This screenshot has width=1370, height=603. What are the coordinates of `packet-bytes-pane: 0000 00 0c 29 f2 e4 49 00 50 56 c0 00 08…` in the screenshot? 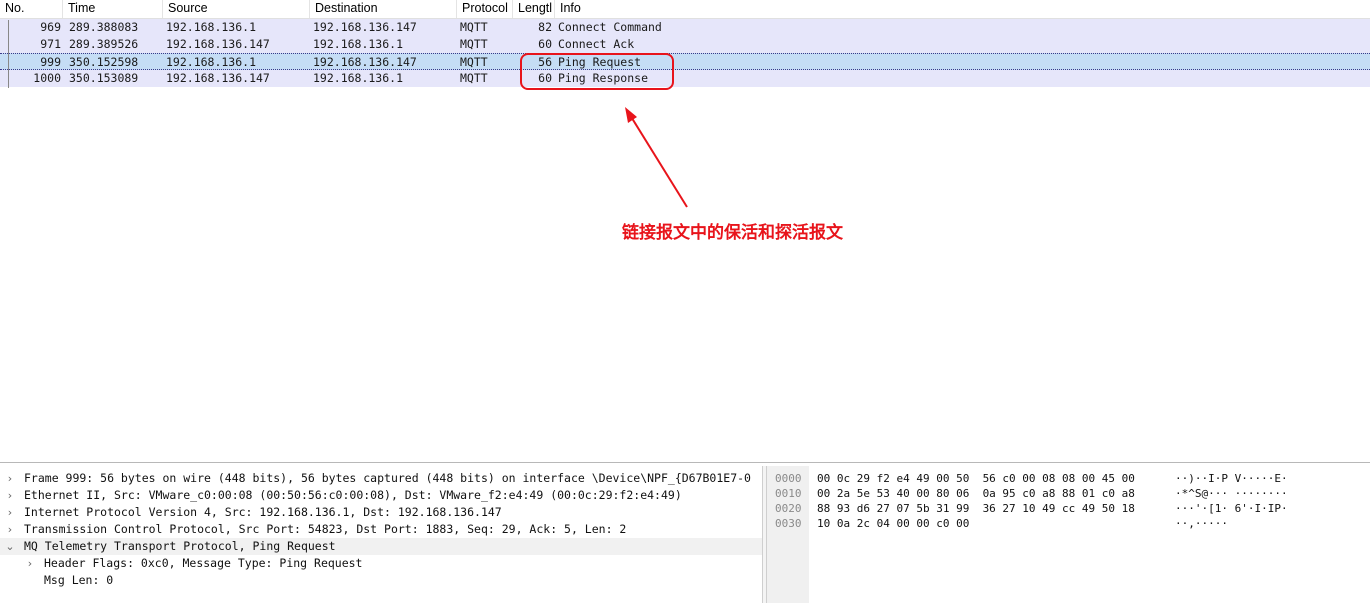 It's located at (1068, 534).